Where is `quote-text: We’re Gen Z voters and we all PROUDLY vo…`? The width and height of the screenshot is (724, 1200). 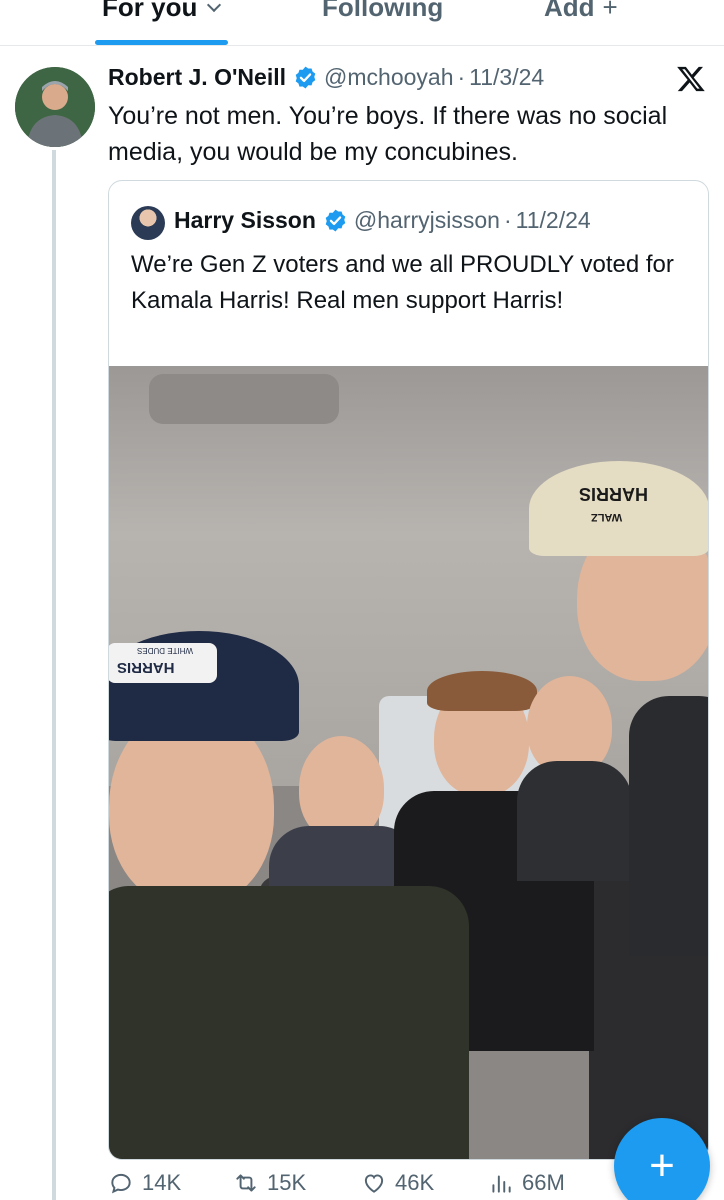
quote-text: We’re Gen Z voters and we all PROUDLY vo… is located at coordinates (402, 282).